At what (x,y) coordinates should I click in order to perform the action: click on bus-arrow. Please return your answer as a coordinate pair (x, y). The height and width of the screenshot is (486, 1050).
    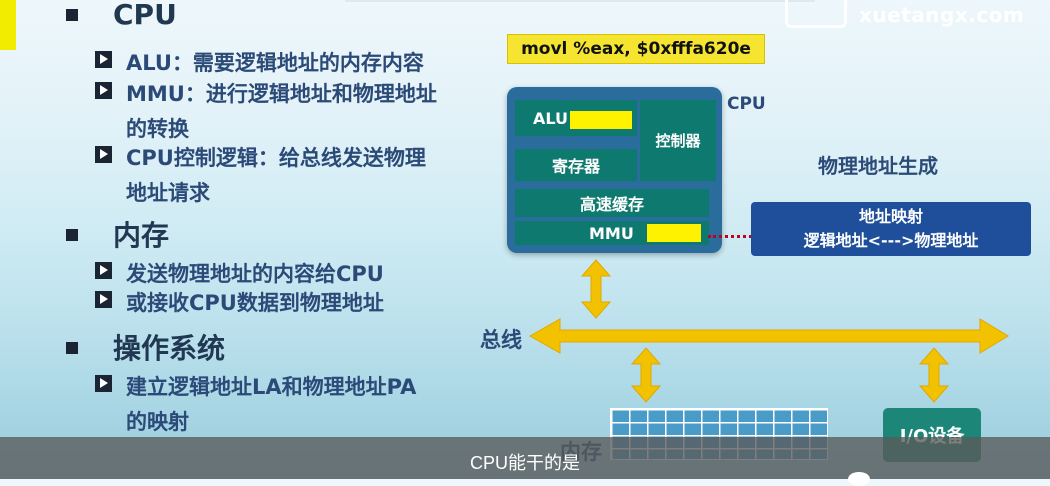
    Looking at the image, I should click on (768, 336).